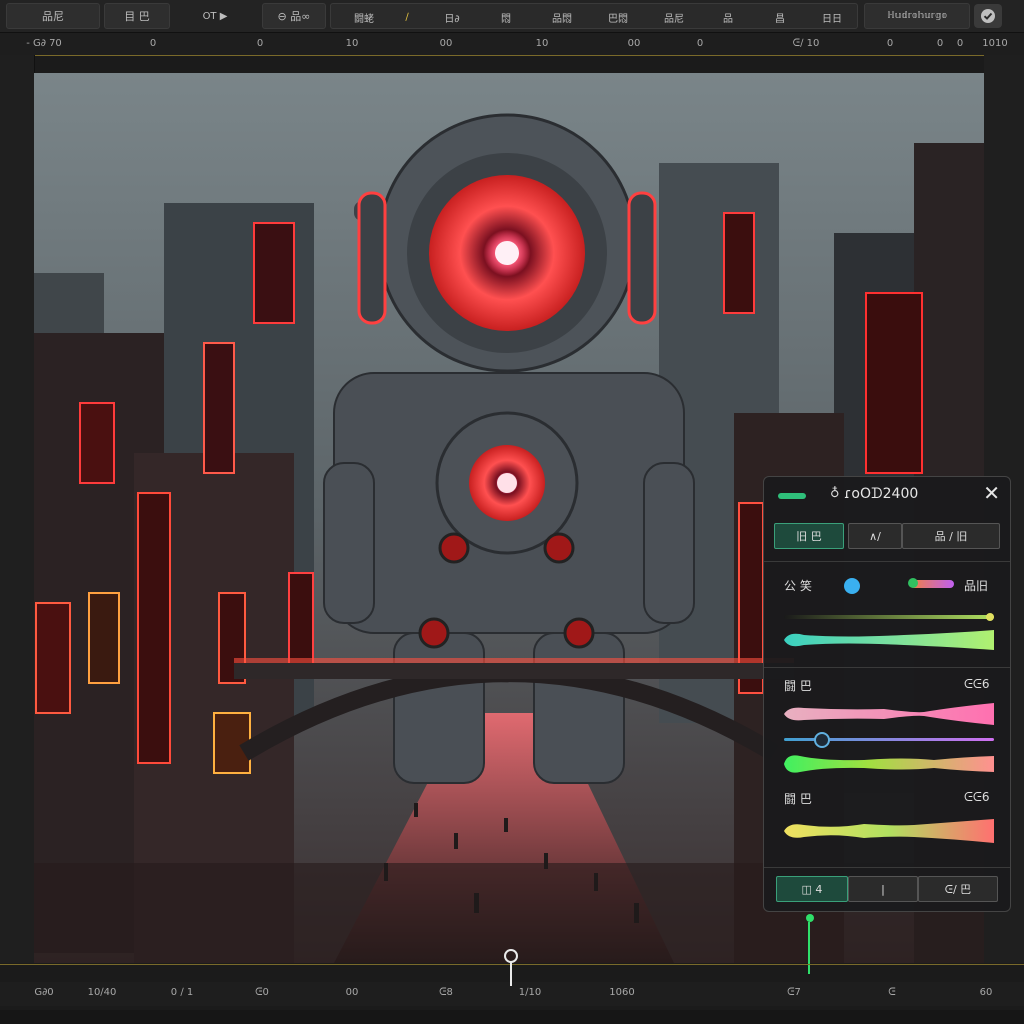  I want to click on tool-3-label: 日∂, so click(452, 19).